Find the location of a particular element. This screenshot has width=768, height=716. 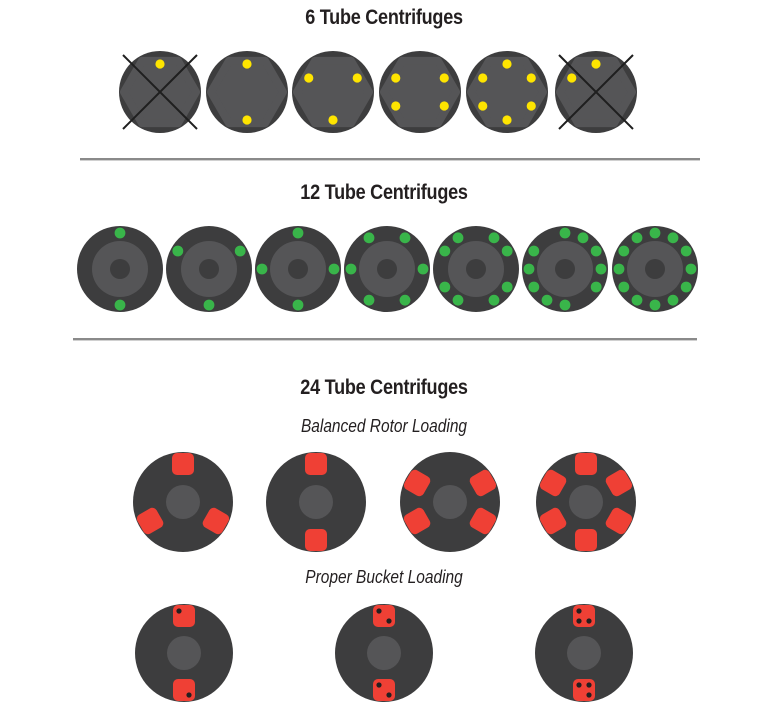

balanced-rotor-row is located at coordinates (384, 502).